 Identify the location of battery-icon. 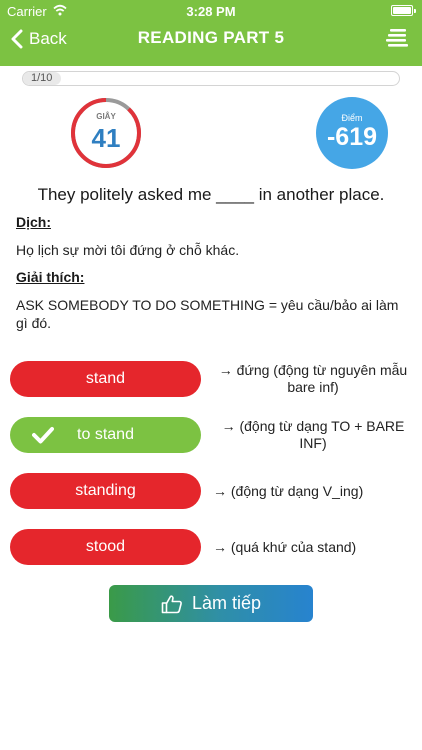
(403, 10).